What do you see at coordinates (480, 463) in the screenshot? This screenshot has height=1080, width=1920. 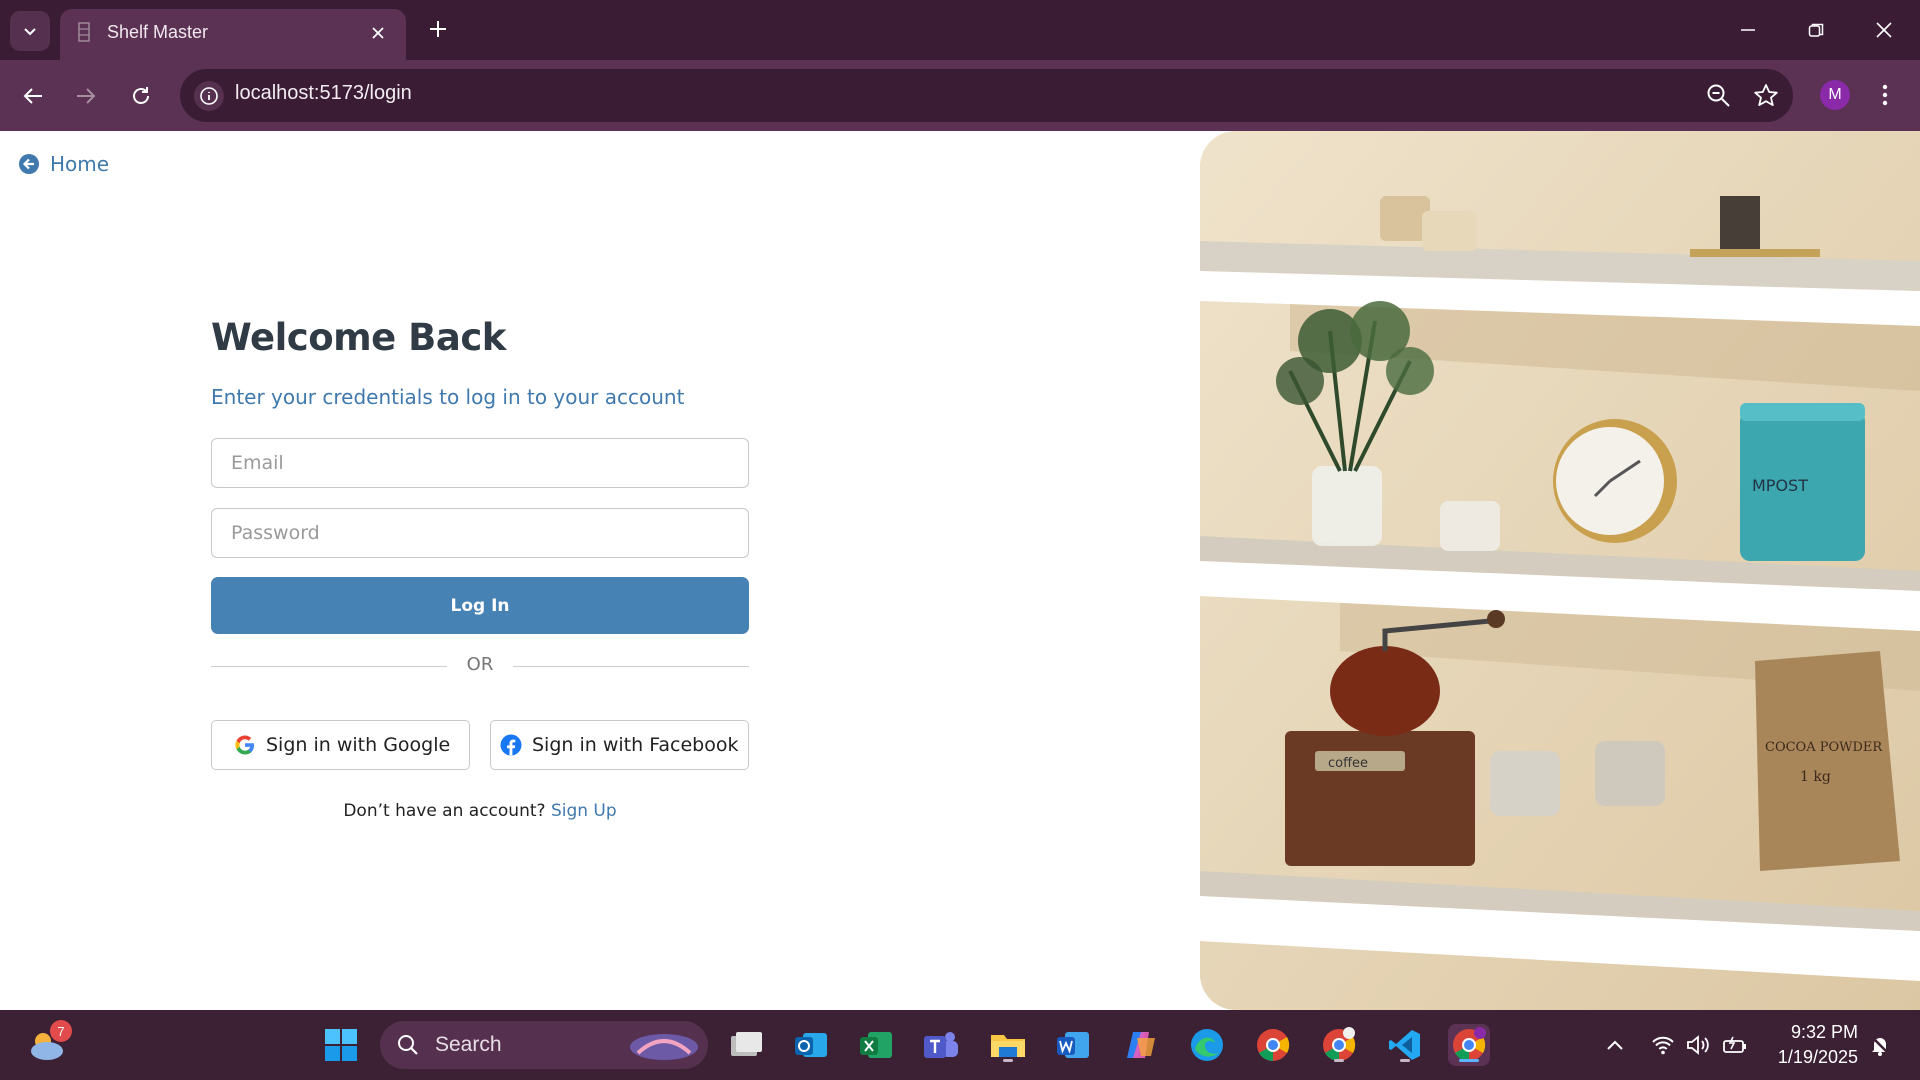 I see `email-field` at bounding box center [480, 463].